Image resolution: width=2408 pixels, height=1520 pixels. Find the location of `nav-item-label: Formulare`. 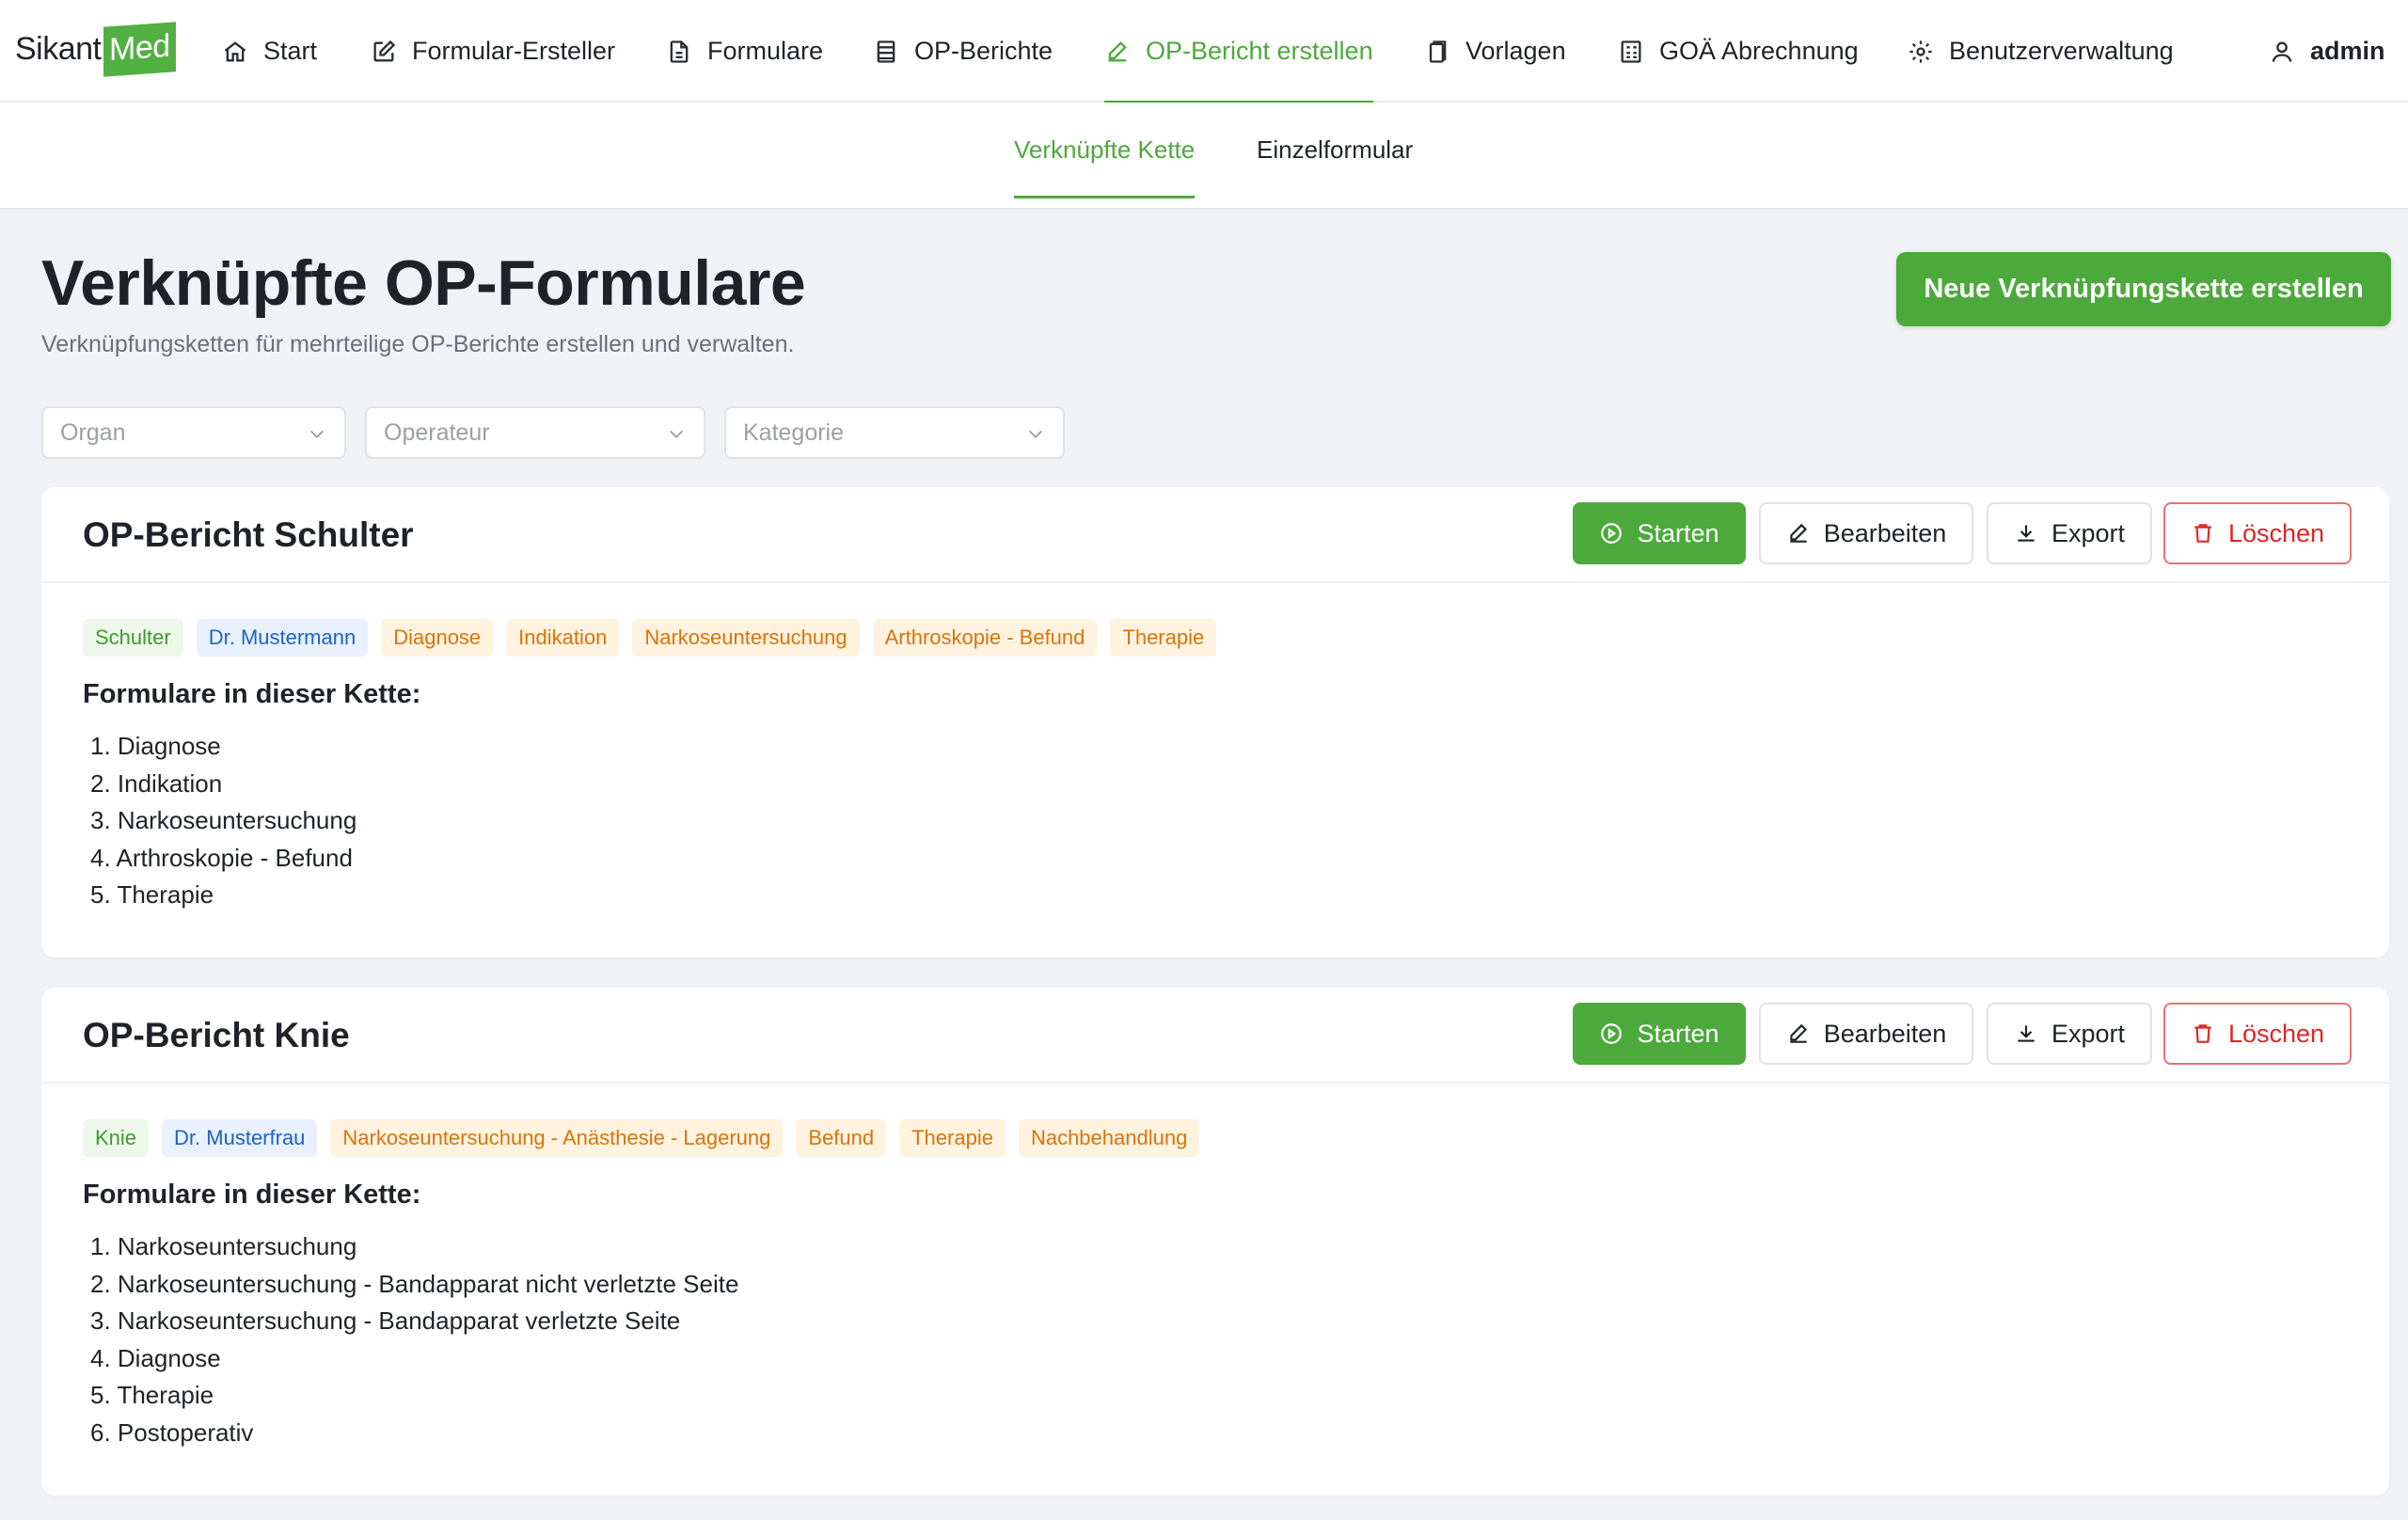

nav-item-label: Formulare is located at coordinates (766, 51).